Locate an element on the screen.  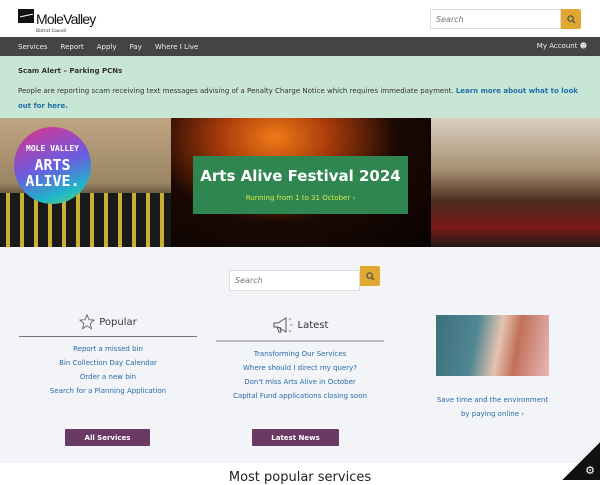
header-search is located at coordinates (505, 19).